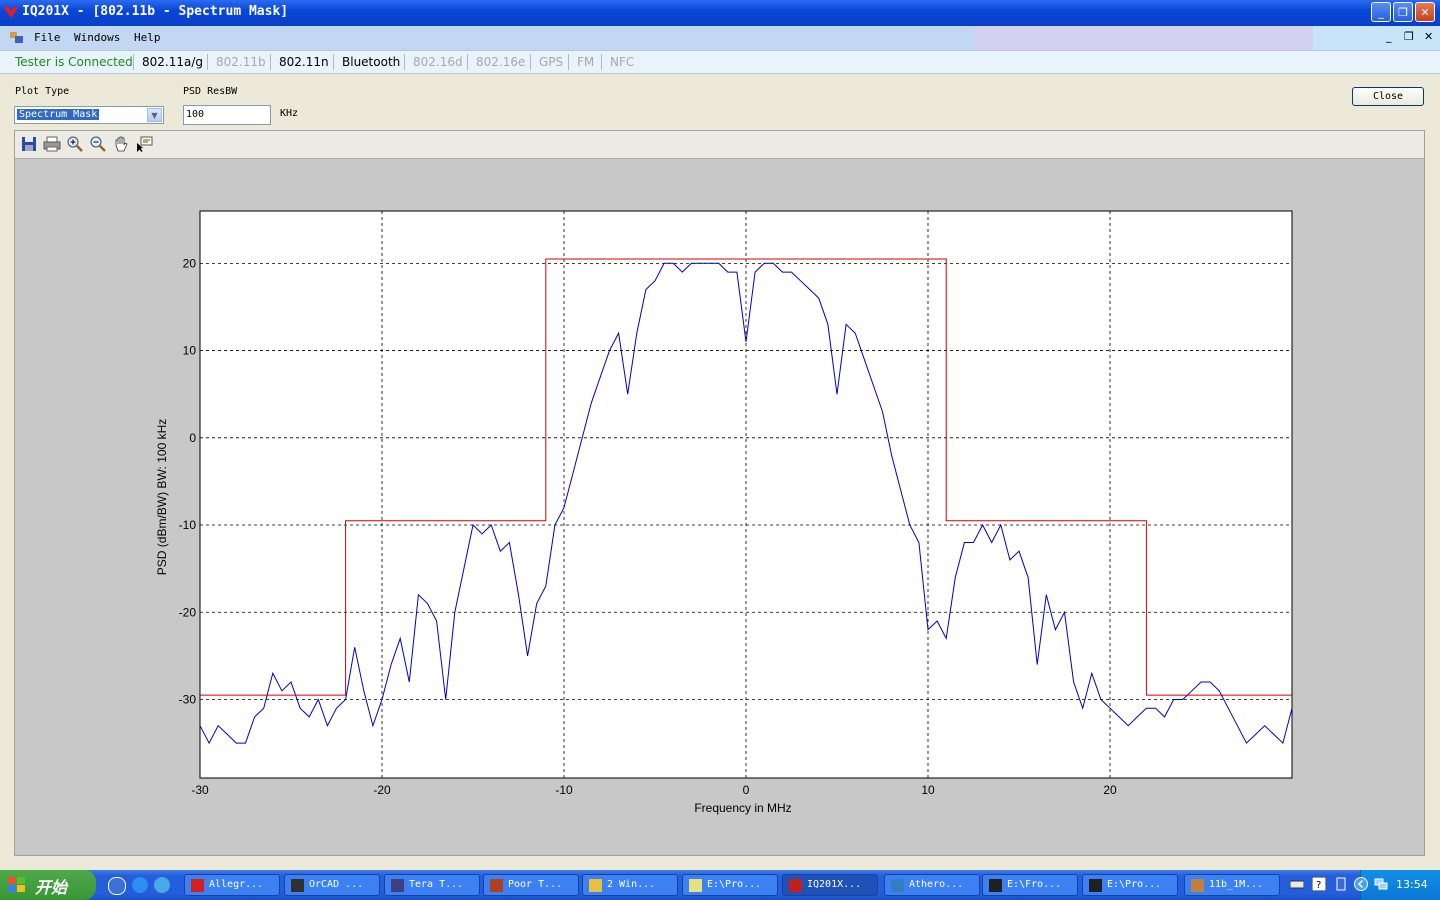 Image resolution: width=1440 pixels, height=900 pixels. I want to click on y-tick-label: -10, so click(188, 525).